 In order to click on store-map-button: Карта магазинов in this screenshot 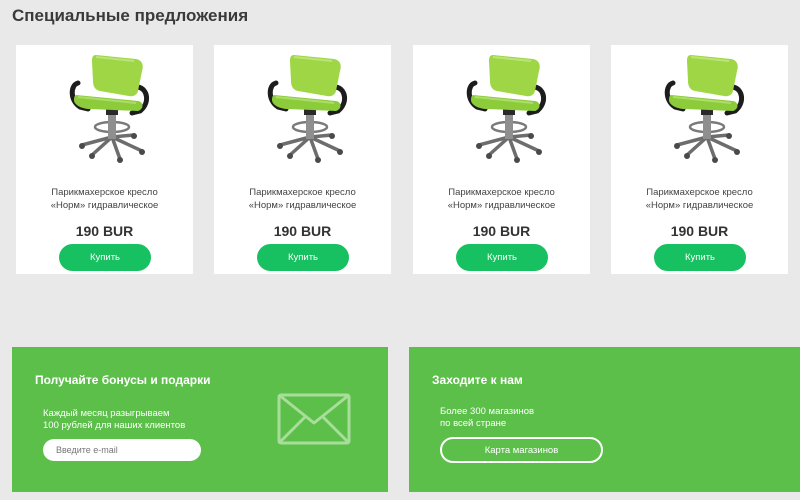, I will do `click(521, 450)`.